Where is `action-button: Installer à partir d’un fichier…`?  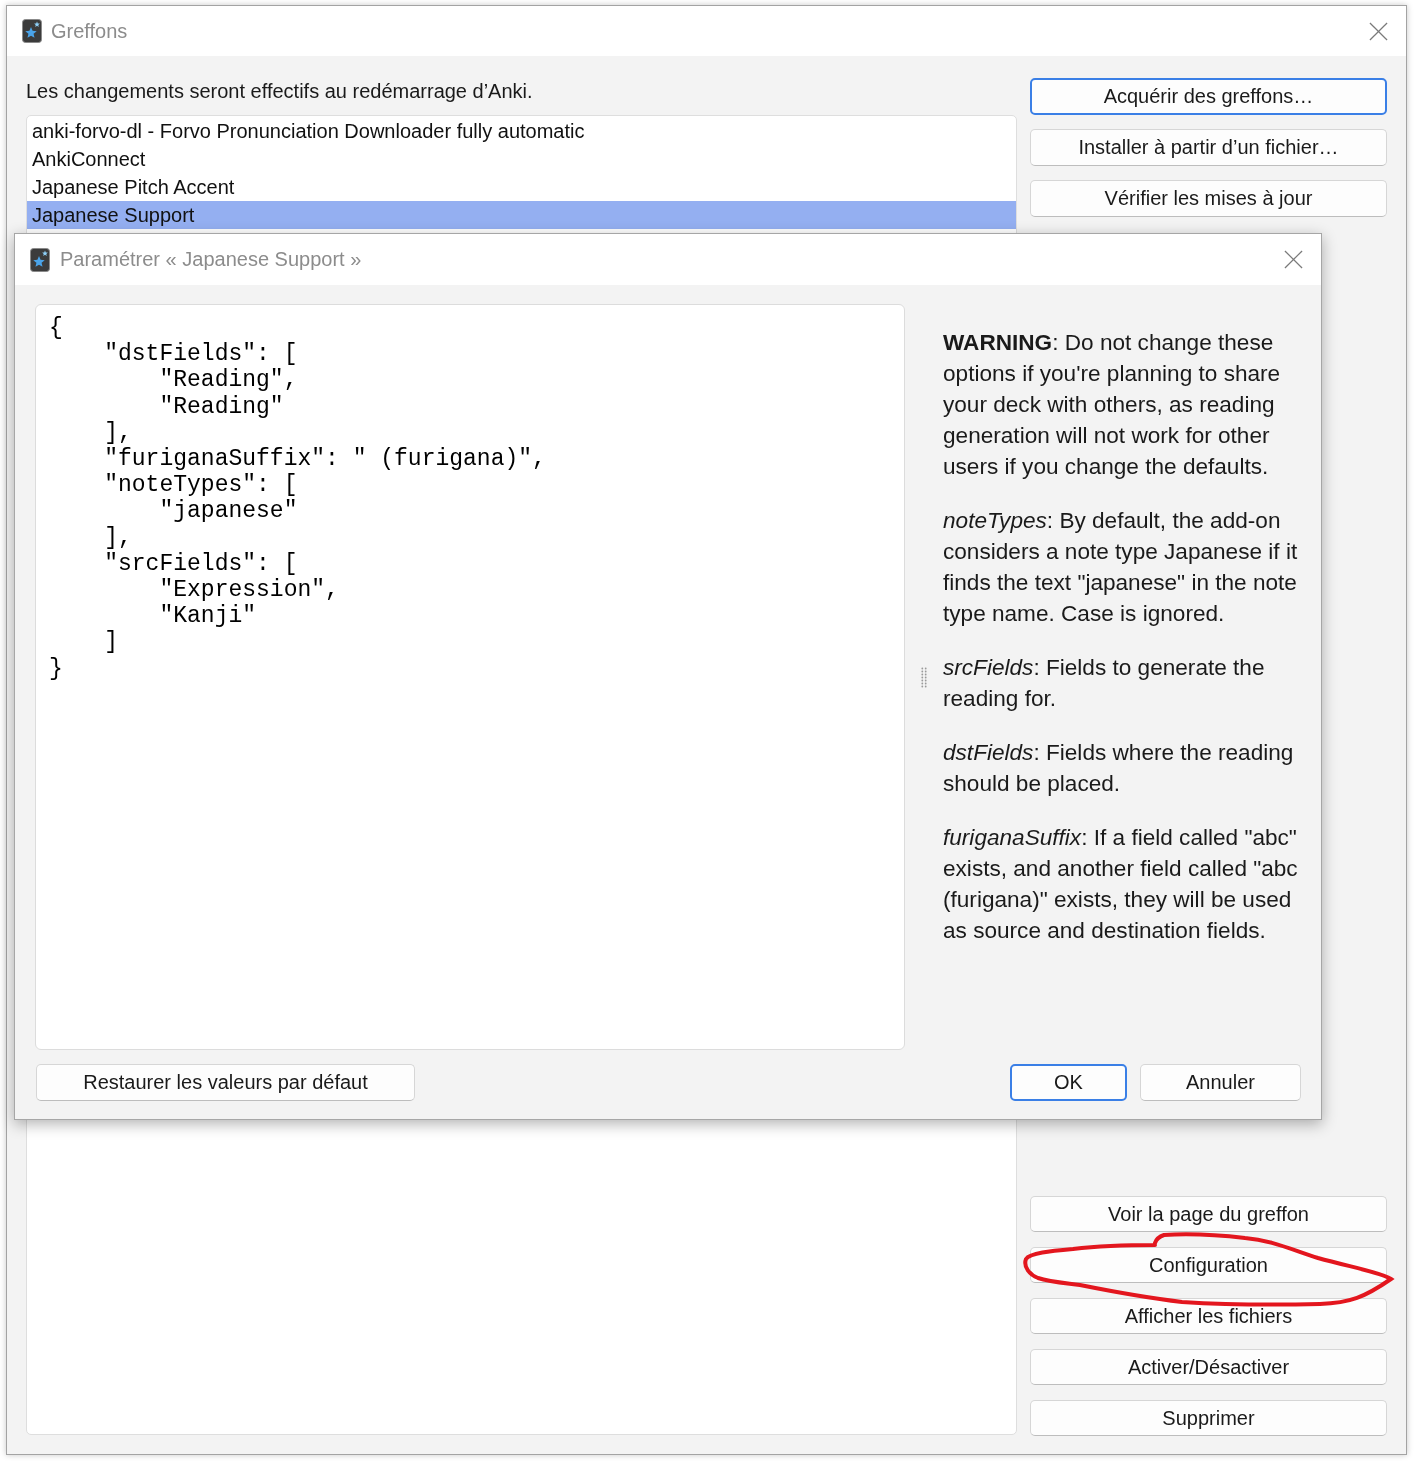
action-button: Installer à partir d’un fichier… is located at coordinates (1208, 147).